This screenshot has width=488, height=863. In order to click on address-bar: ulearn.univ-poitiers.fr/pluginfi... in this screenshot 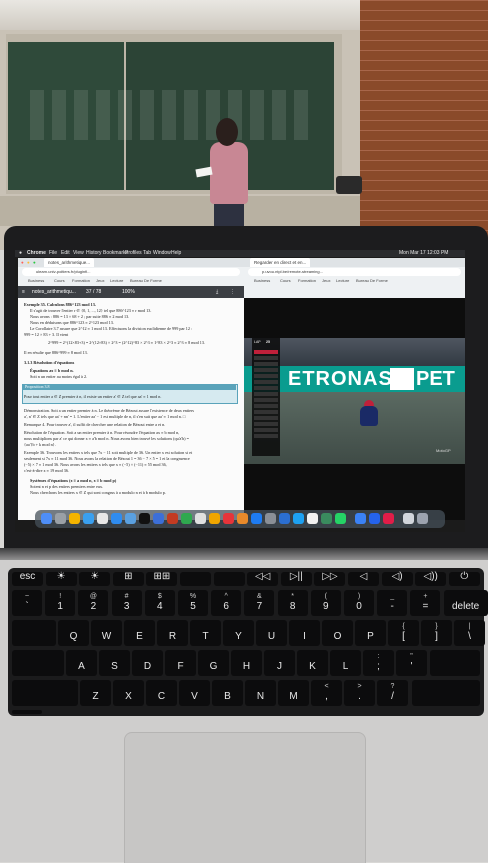, I will do `click(131, 272)`.